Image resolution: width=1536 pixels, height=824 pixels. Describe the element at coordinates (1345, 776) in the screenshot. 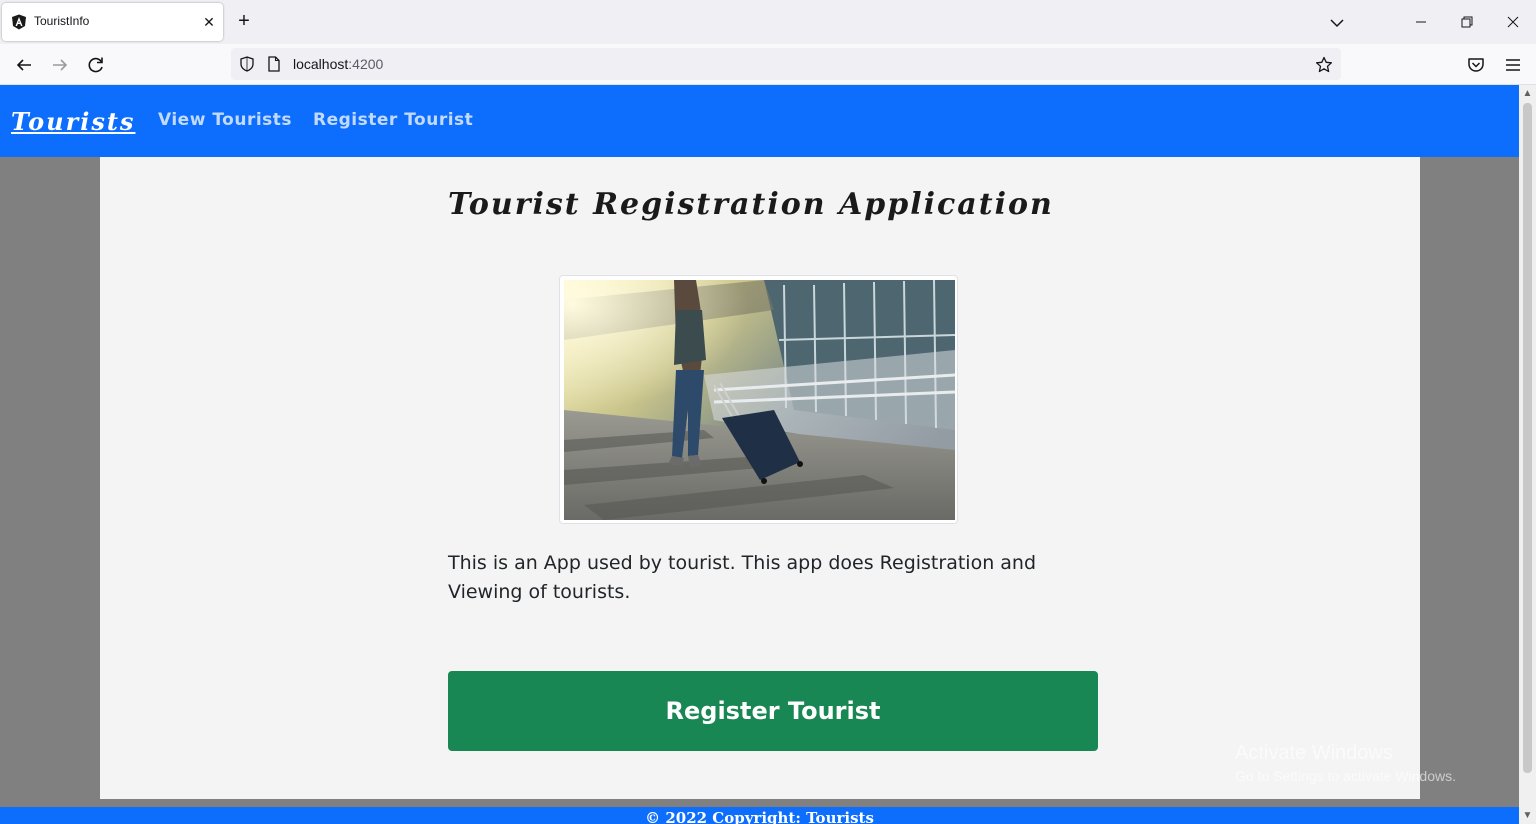

I see `activate-windows-subtitle: Go to Settings to activate Windows.` at that location.